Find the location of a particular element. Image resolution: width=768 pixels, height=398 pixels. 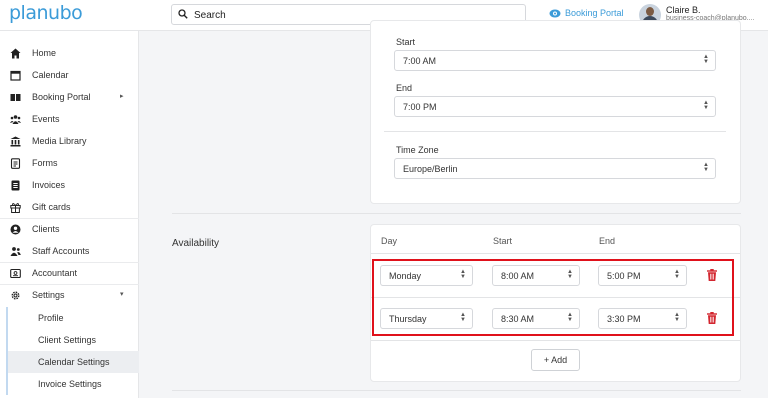

search-icon is located at coordinates (183, 14).